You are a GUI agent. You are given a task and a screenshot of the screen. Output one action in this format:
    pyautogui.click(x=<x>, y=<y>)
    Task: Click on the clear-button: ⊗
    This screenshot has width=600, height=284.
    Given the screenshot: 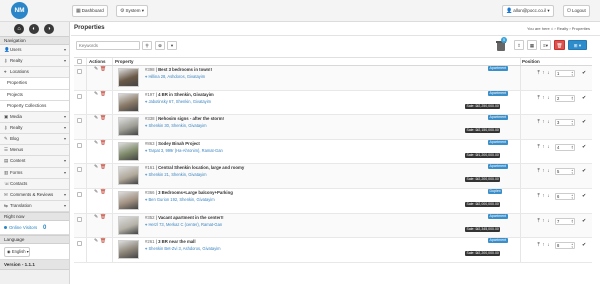 What is the action you would take?
    pyautogui.click(x=160, y=45)
    